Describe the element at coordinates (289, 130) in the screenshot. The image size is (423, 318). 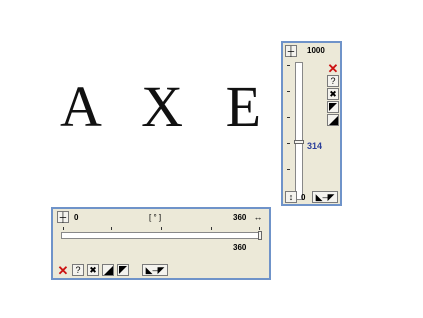
I see `vertical-tick-marks` at that location.